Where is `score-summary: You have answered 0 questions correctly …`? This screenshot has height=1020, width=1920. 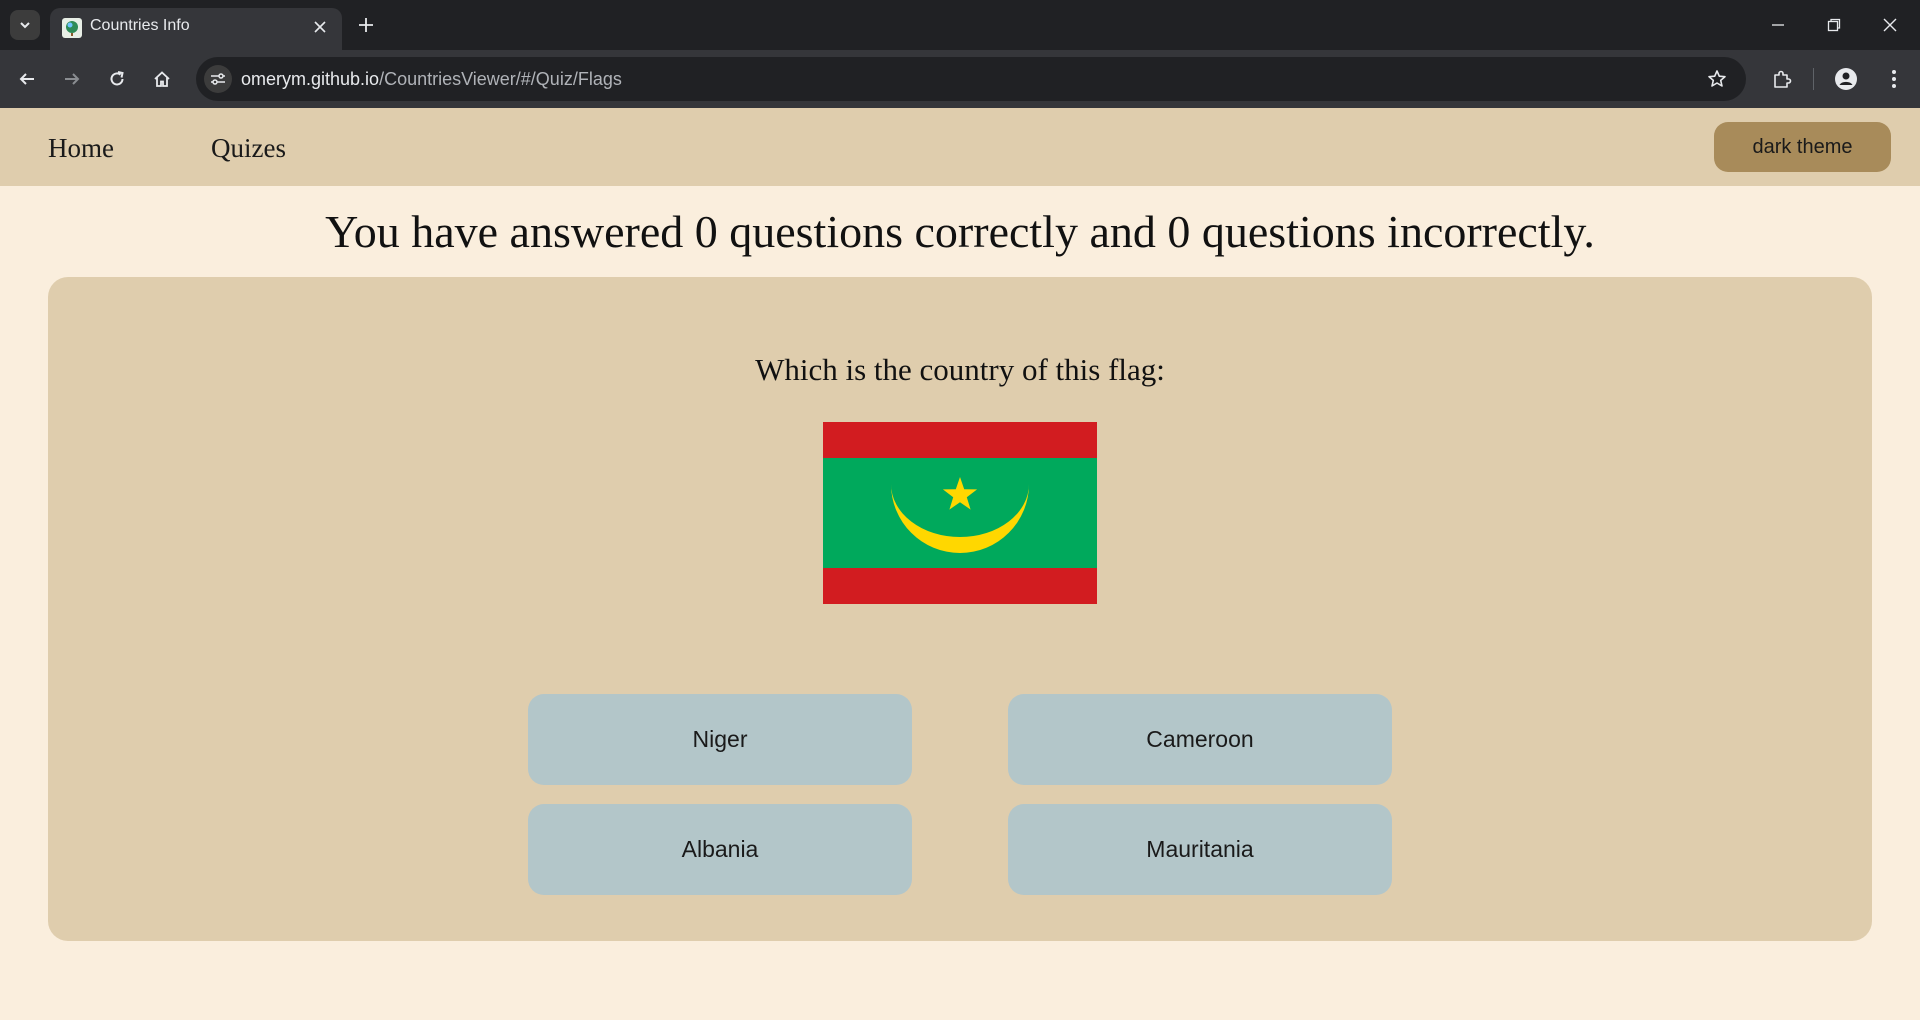 score-summary: You have answered 0 questions correctly … is located at coordinates (960, 231).